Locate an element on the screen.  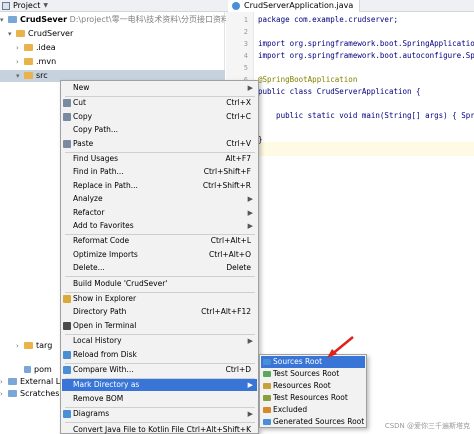
menu-item-shortcut: Ctrl+Alt+F12 is located at coordinates (226, 312).